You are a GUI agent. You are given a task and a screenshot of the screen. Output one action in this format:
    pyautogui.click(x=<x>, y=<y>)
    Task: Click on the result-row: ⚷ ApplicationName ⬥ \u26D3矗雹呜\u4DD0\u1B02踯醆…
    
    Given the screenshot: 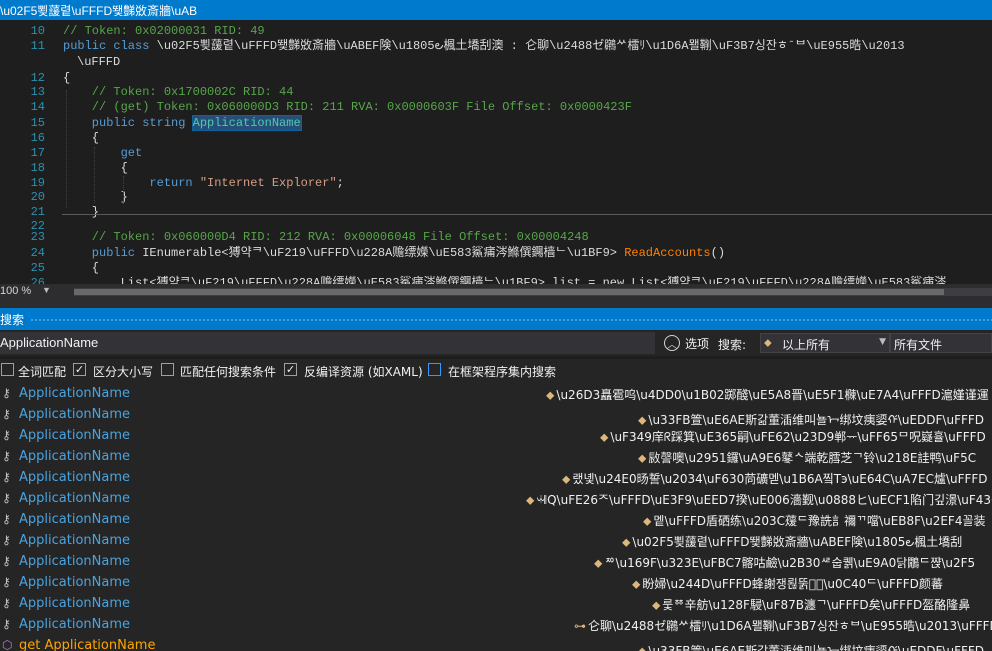 What is the action you would take?
    pyautogui.click(x=496, y=393)
    